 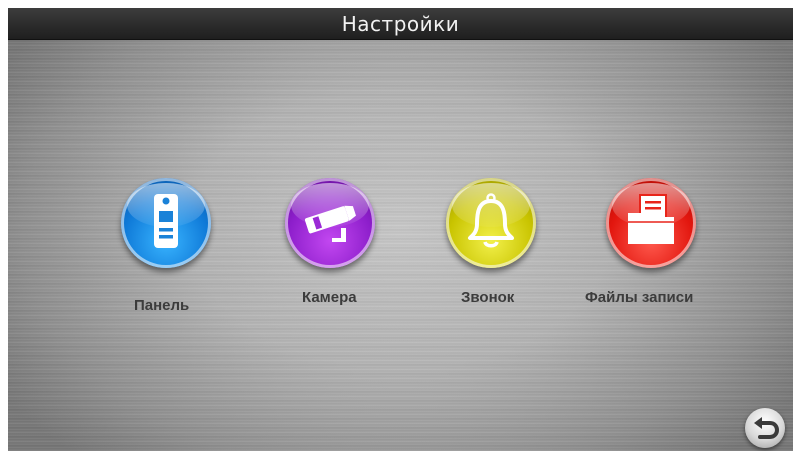 I want to click on menu-item-files: Файлы записи, so click(x=653, y=248).